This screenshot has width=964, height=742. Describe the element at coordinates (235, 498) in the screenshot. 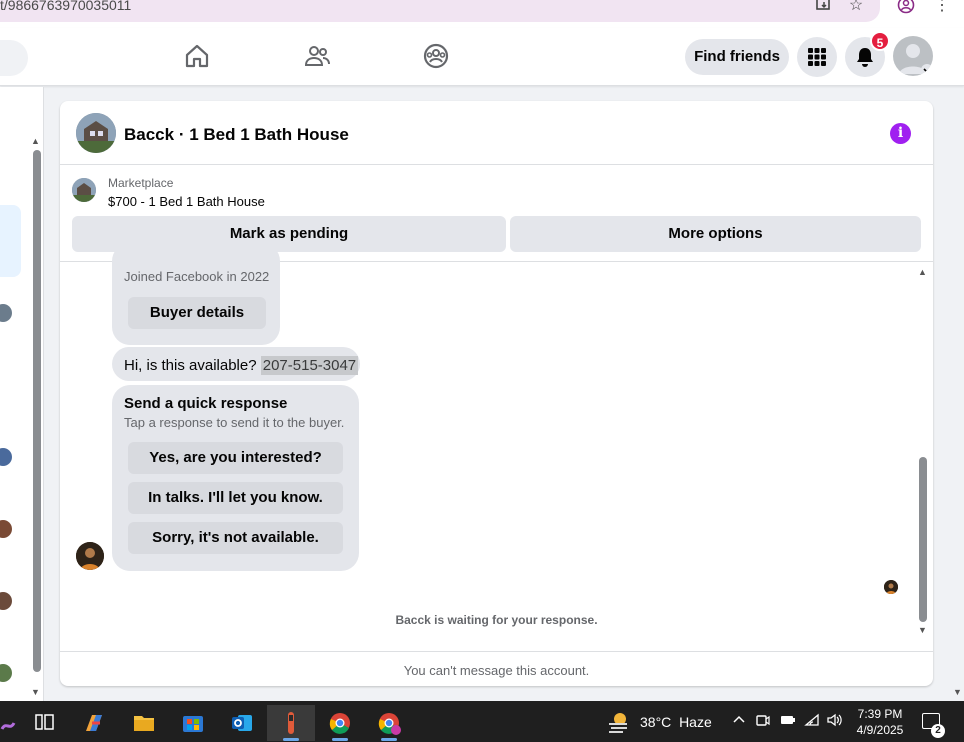

I see `quick-response-option: In talks. I'll let you know.` at that location.